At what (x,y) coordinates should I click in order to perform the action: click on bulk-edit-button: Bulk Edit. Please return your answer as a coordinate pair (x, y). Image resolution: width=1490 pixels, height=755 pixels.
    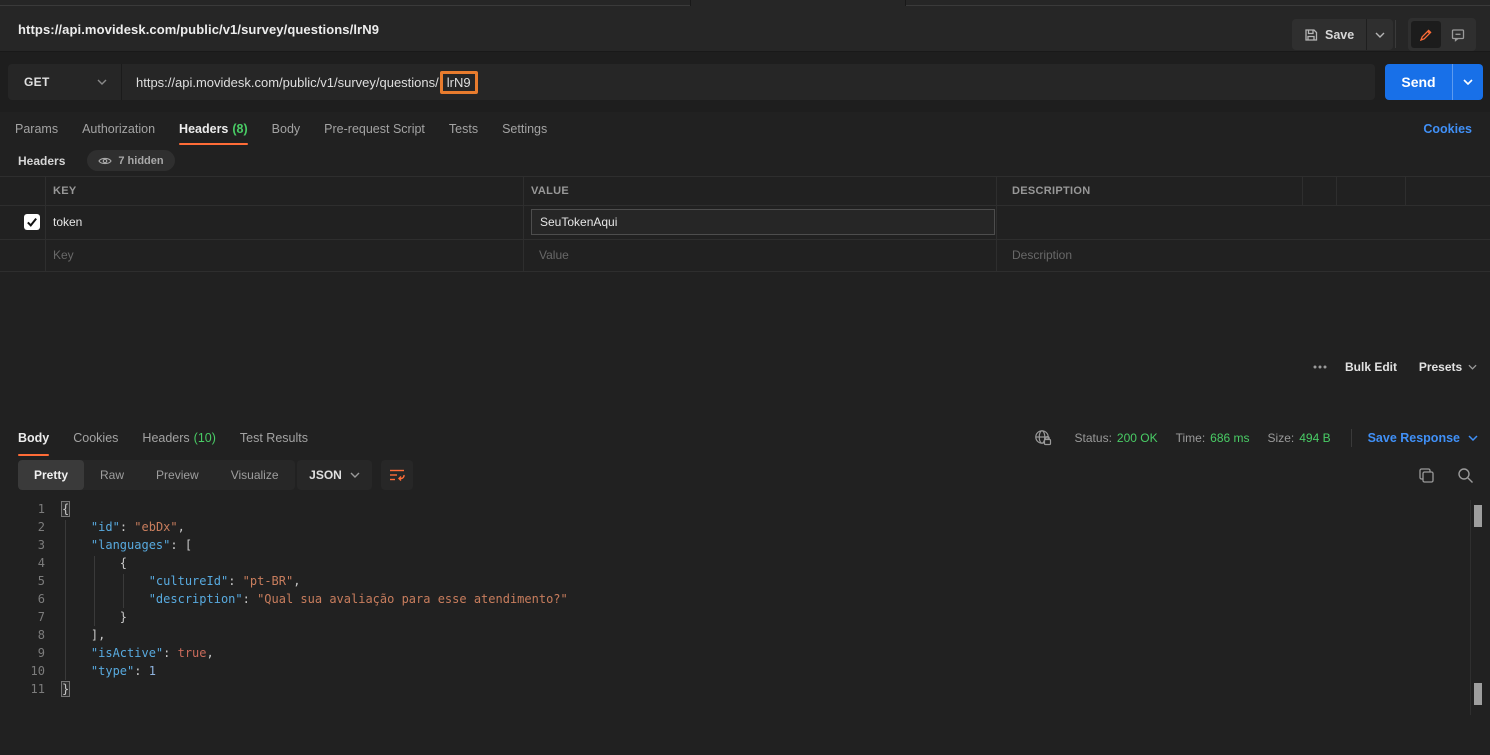
    Looking at the image, I should click on (1371, 366).